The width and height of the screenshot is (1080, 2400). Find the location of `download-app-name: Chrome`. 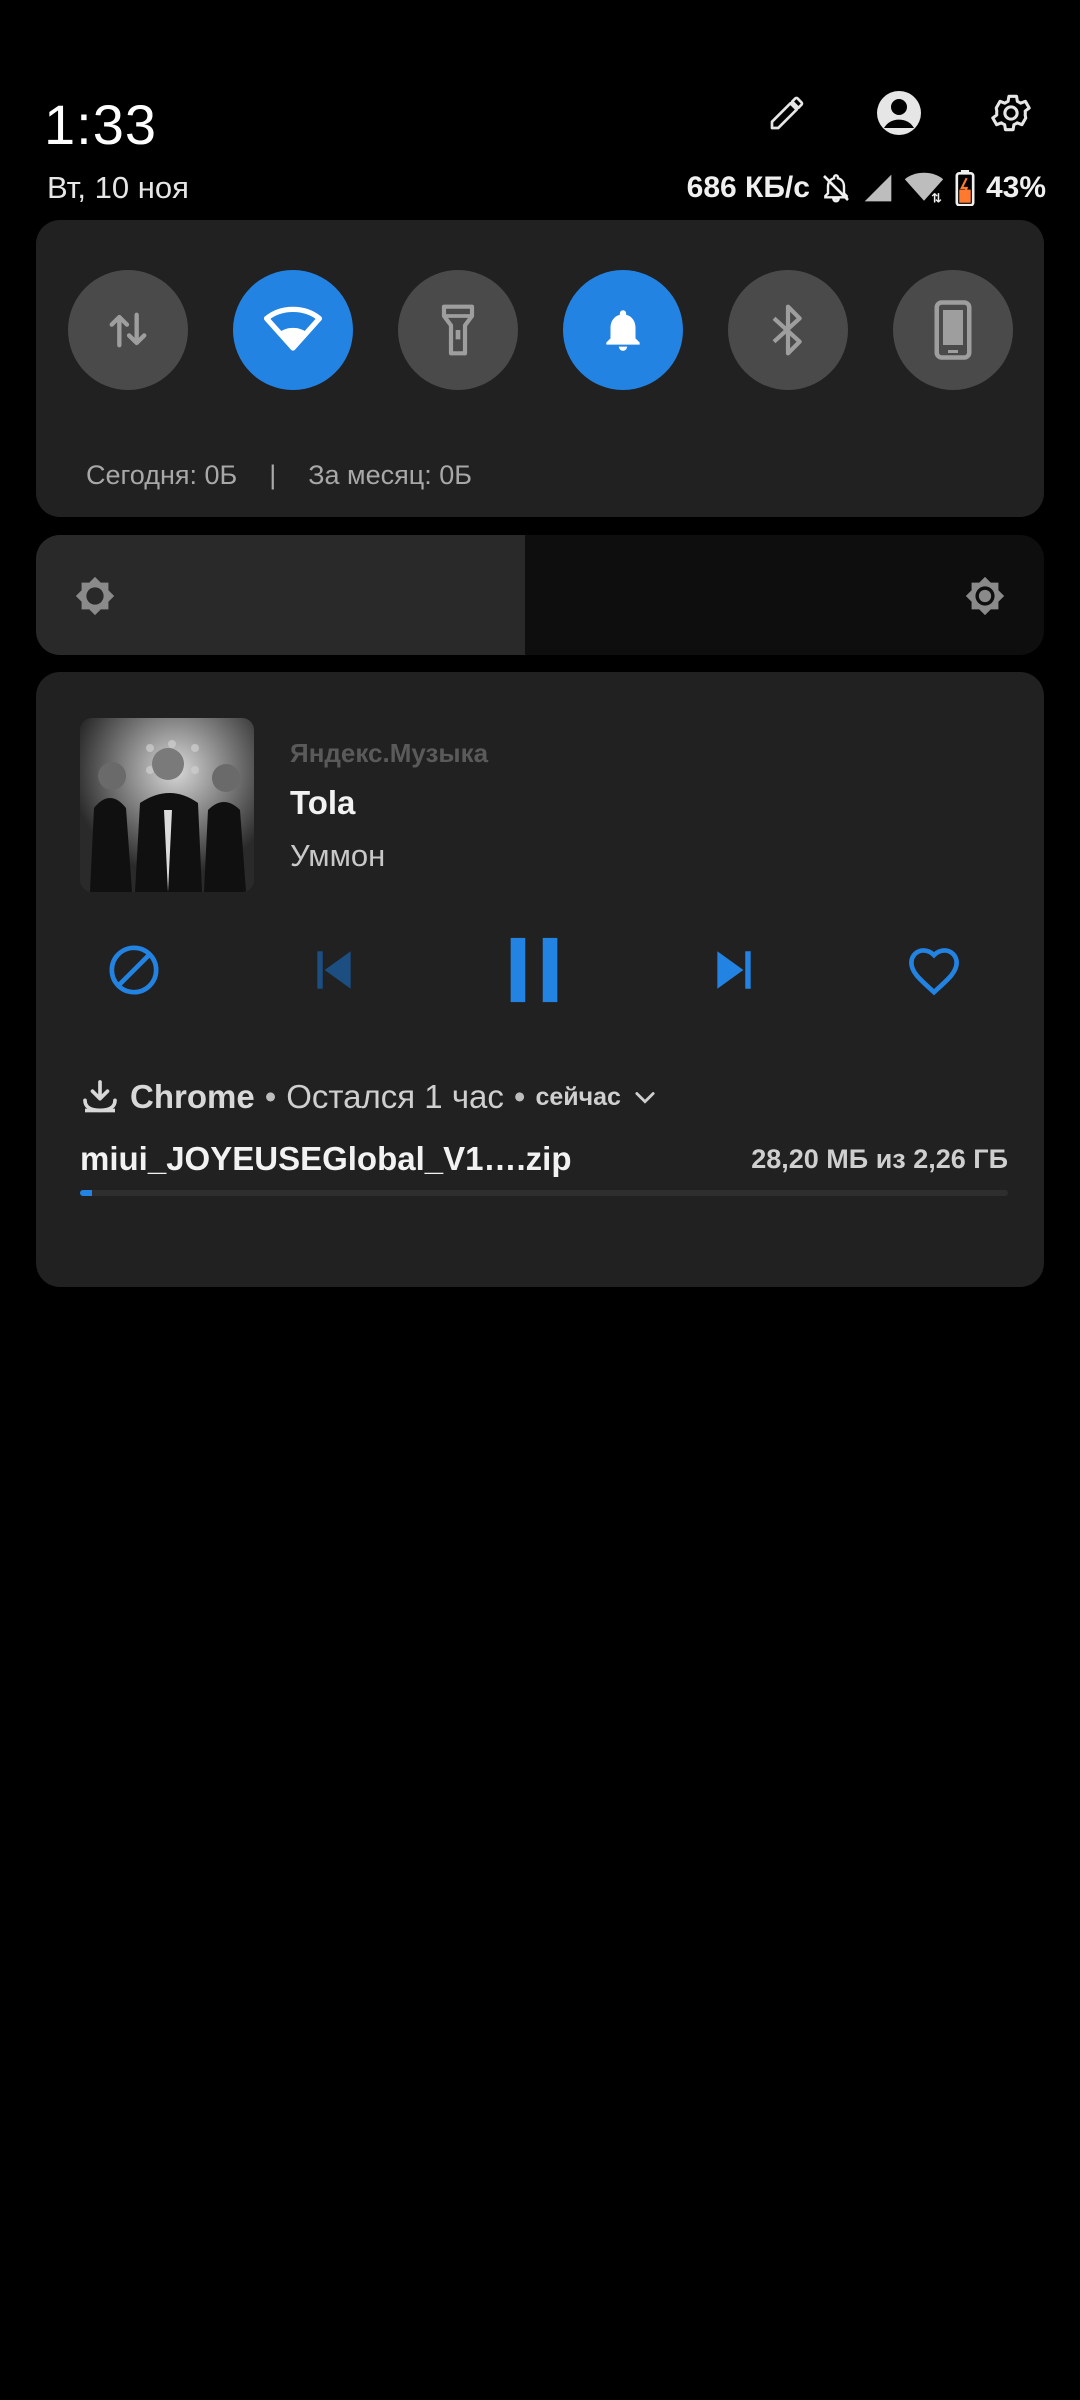

download-app-name: Chrome is located at coordinates (192, 1096).